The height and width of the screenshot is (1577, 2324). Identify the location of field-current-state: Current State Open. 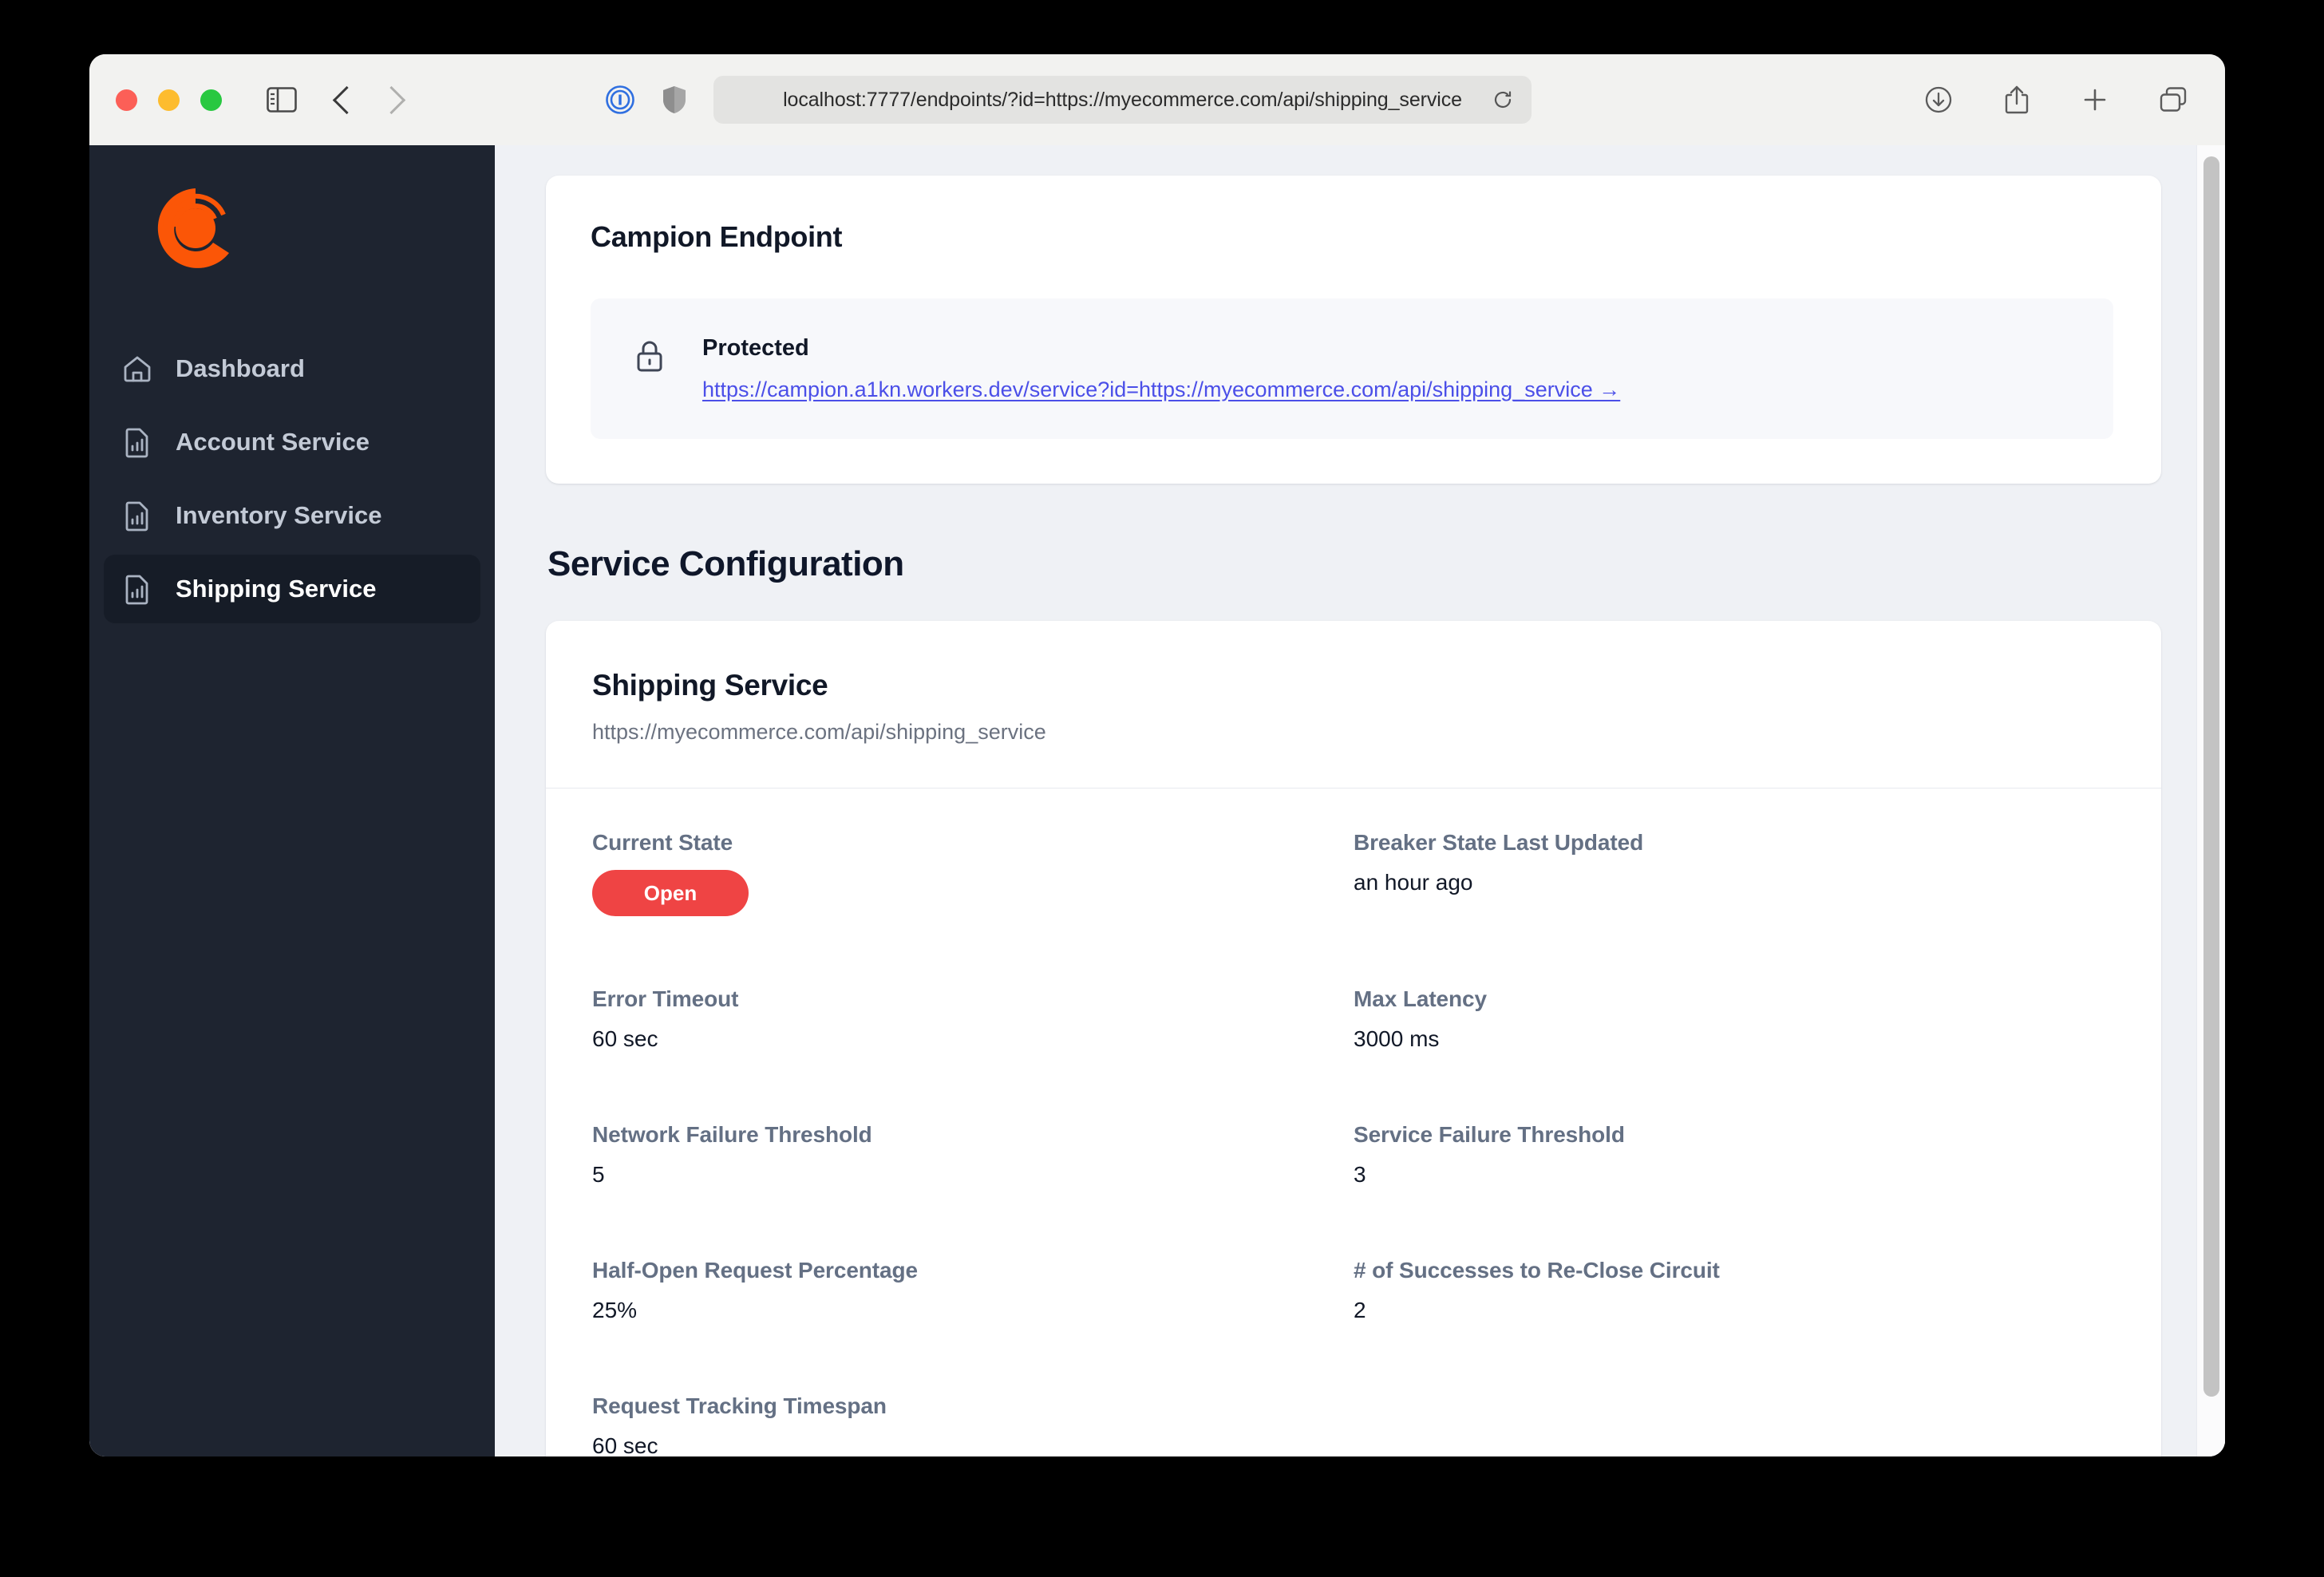
(973, 873).